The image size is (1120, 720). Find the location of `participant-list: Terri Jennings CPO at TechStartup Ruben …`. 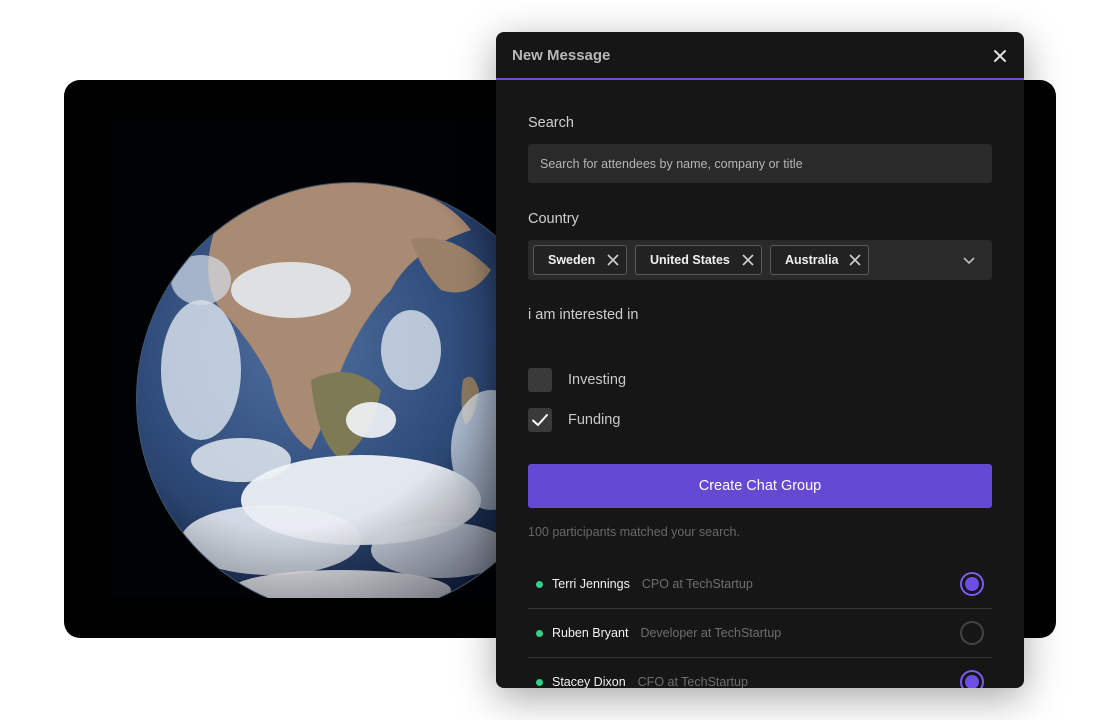

participant-list: Terri Jennings CPO at TechStartup Ruben … is located at coordinates (760, 624).